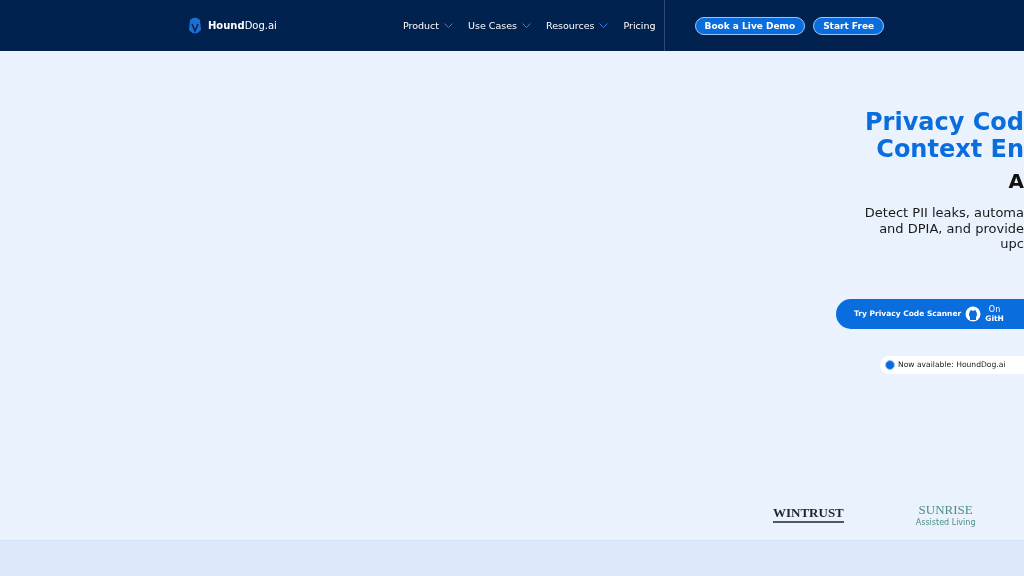  What do you see at coordinates (242, 25) in the screenshot?
I see `logo-text: HoundDog.ai` at bounding box center [242, 25].